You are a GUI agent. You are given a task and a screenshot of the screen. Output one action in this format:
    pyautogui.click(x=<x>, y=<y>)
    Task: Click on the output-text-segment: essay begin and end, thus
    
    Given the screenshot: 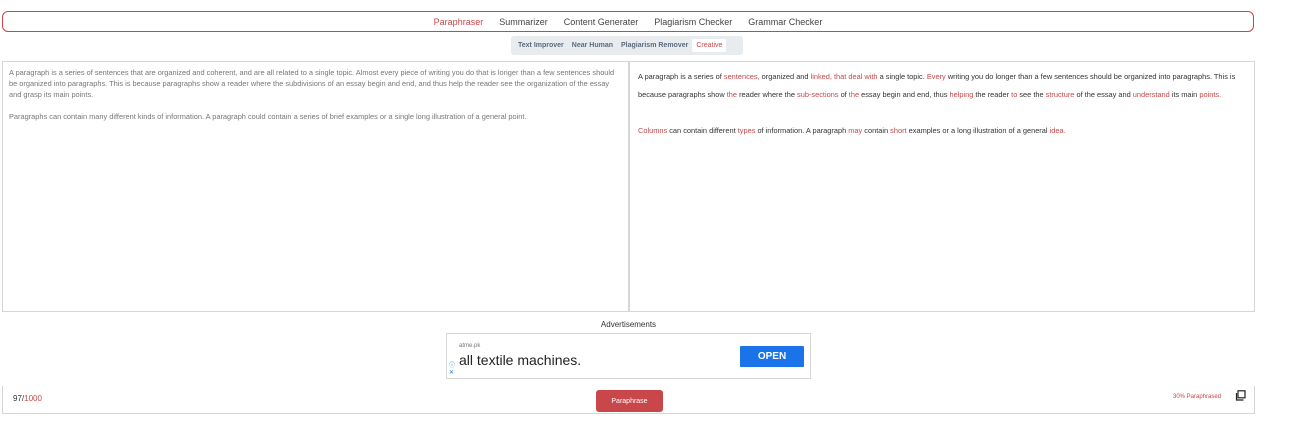 What is the action you would take?
    pyautogui.click(x=904, y=94)
    